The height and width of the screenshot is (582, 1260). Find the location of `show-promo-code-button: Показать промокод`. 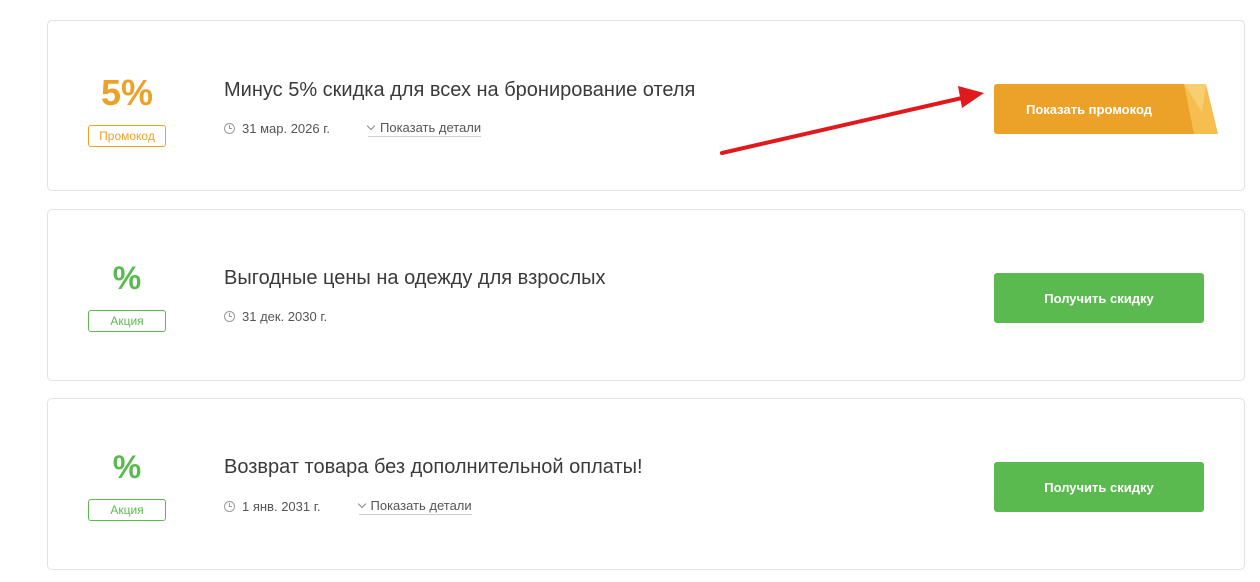

show-promo-code-button: Показать промокод is located at coordinates (1106, 109).